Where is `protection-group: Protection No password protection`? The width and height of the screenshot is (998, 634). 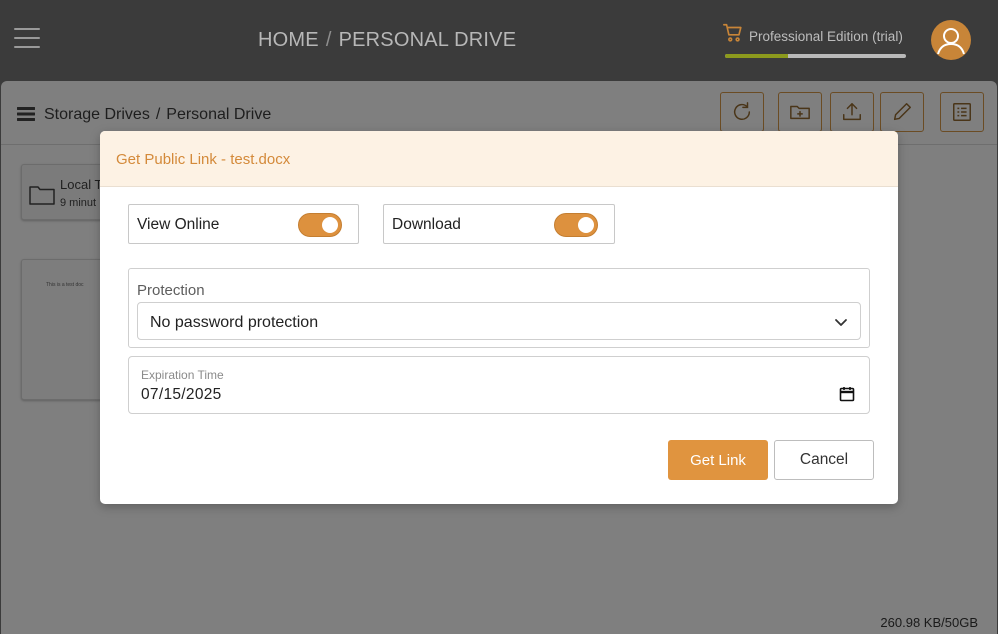
protection-group: Protection No password protection is located at coordinates (499, 308).